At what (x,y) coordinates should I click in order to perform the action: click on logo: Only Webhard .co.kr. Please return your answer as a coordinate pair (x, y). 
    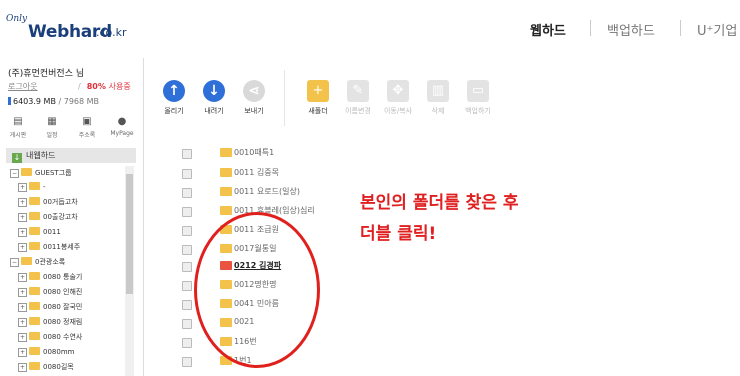
    Looking at the image, I should click on (86, 31).